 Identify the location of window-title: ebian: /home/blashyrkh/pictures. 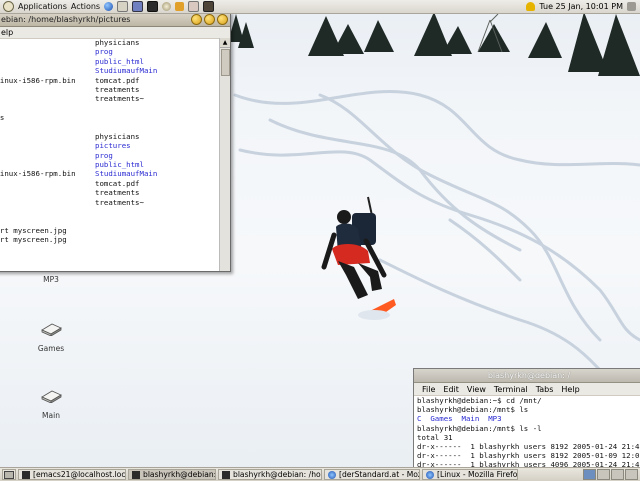
(66, 19).